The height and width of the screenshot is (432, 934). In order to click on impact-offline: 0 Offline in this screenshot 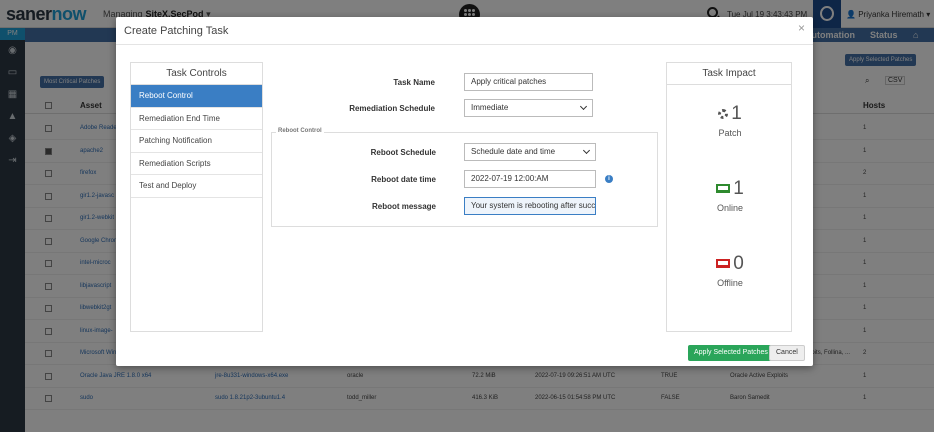, I will do `click(730, 270)`.